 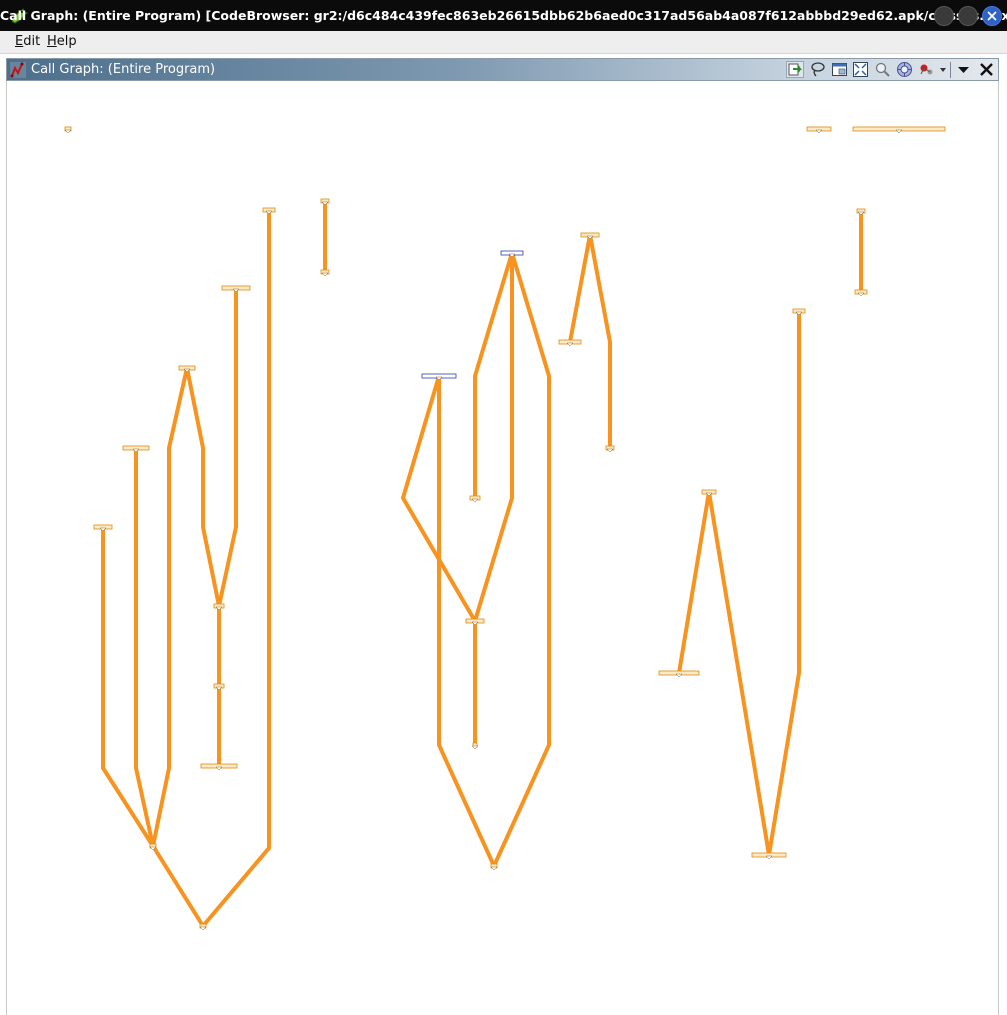 I want to click on lasso-icon, so click(x=818, y=69).